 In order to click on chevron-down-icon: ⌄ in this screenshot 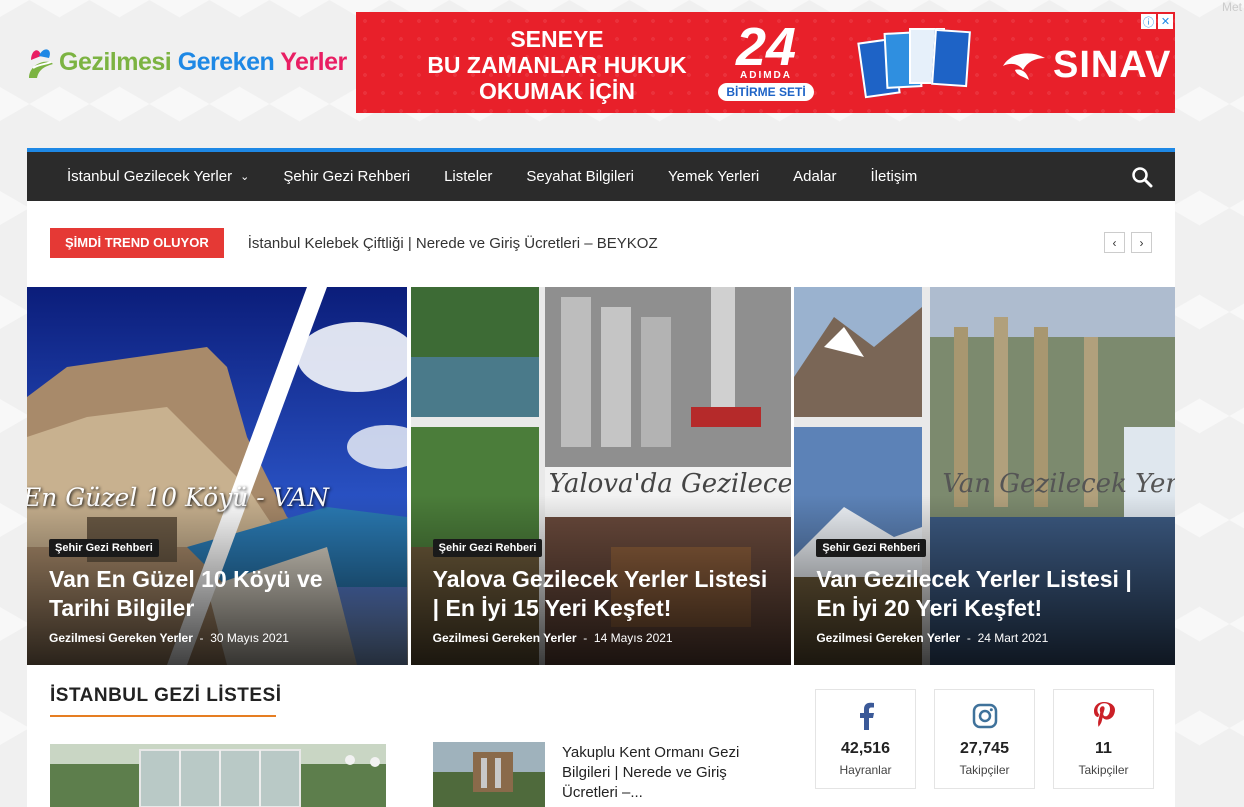, I will do `click(245, 177)`.